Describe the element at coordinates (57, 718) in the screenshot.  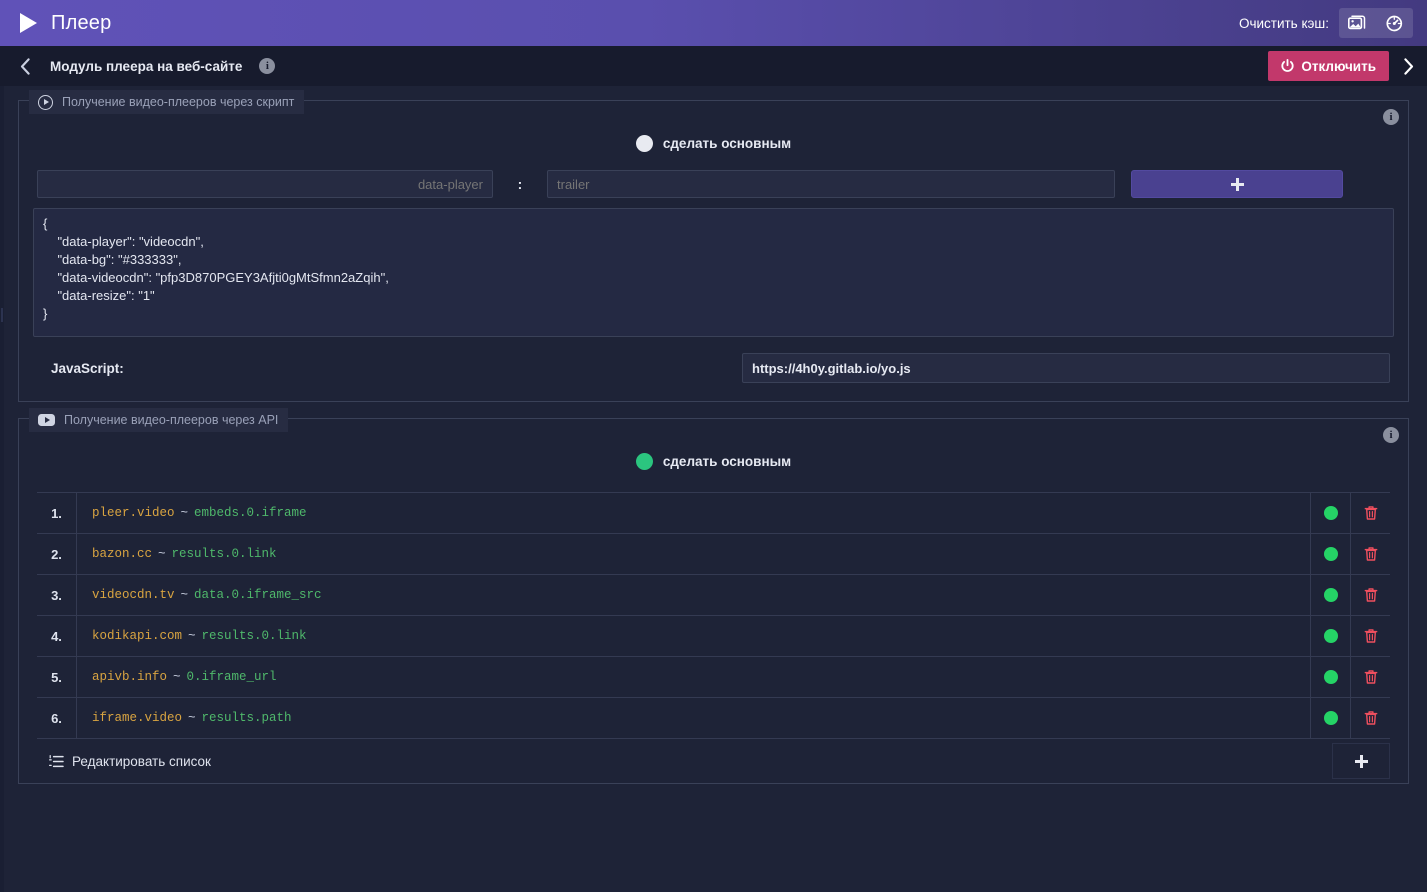
I see `row-index: 6.` at that location.